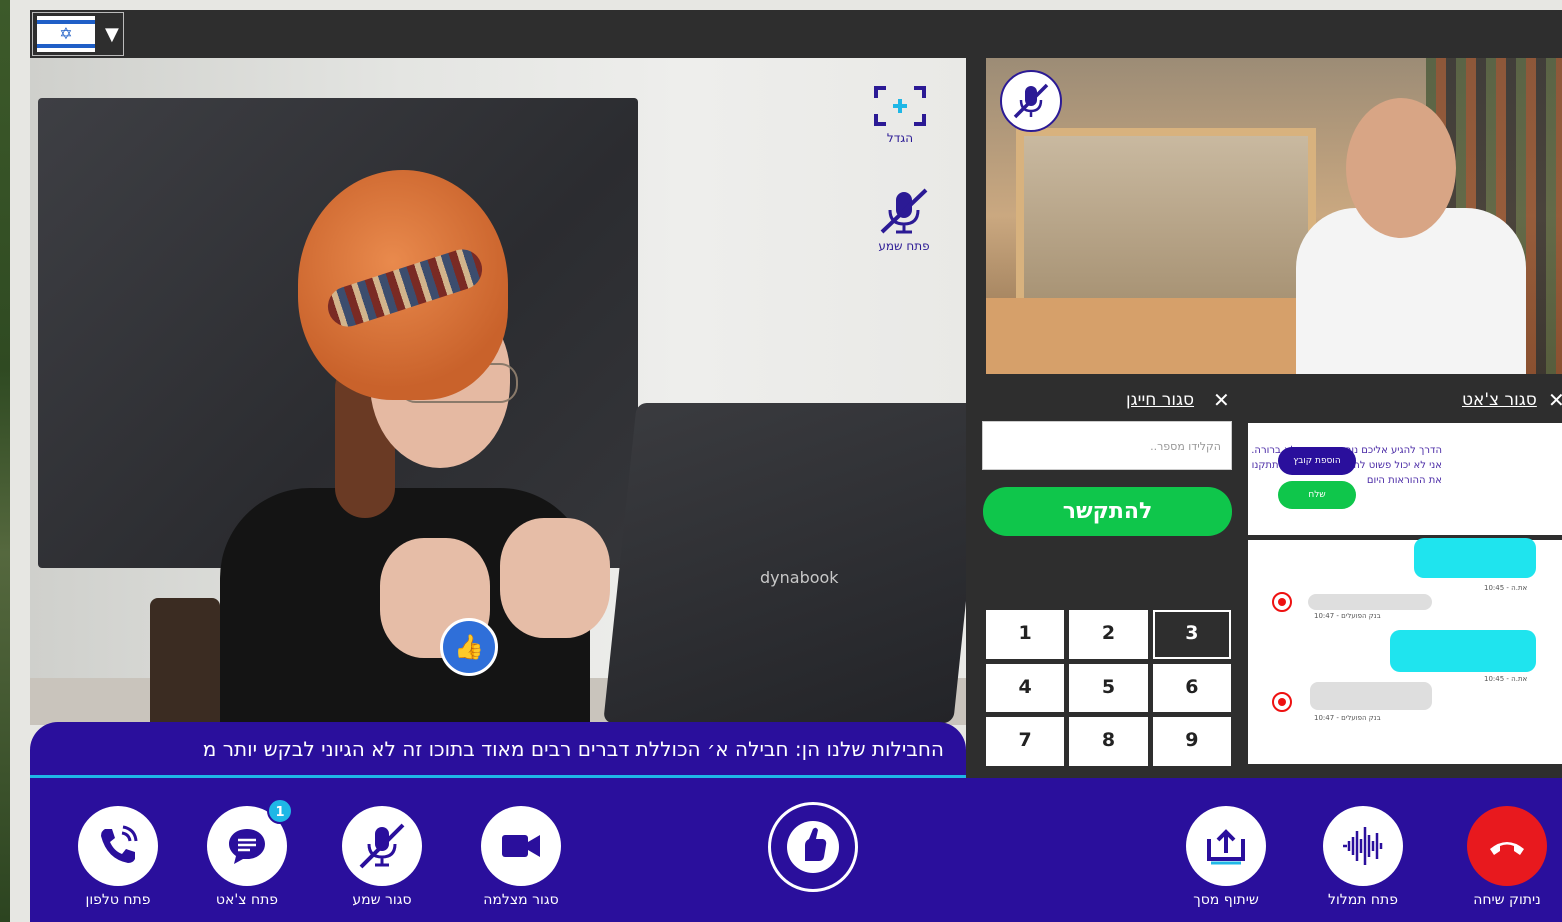 This screenshot has width=1562, height=922. Describe the element at coordinates (1025, 634) in the screenshot. I see `key-1: 1` at that location.